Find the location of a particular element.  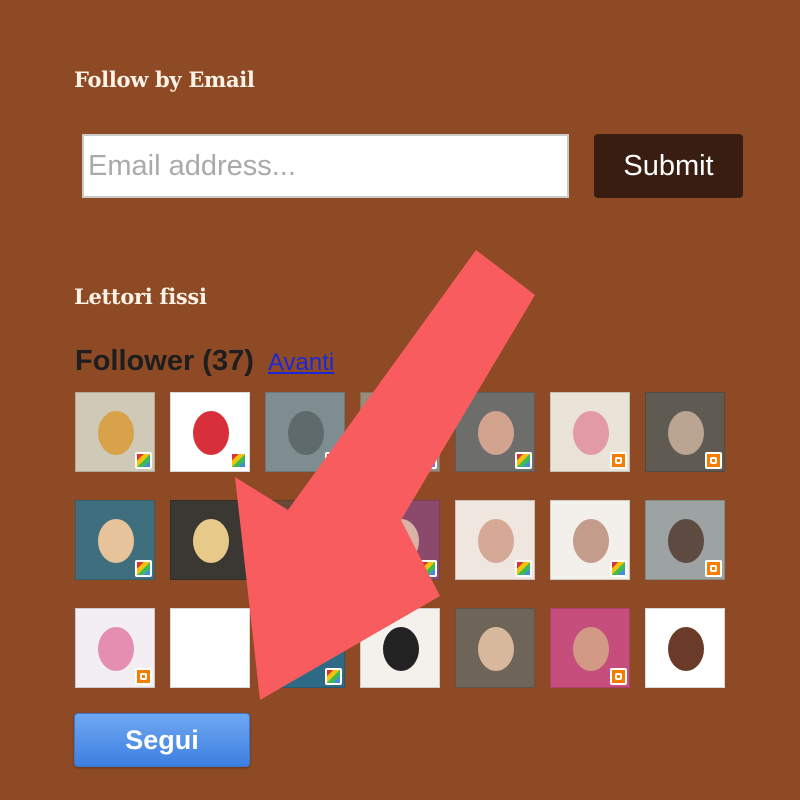

next-link: Avanti is located at coordinates (301, 362).